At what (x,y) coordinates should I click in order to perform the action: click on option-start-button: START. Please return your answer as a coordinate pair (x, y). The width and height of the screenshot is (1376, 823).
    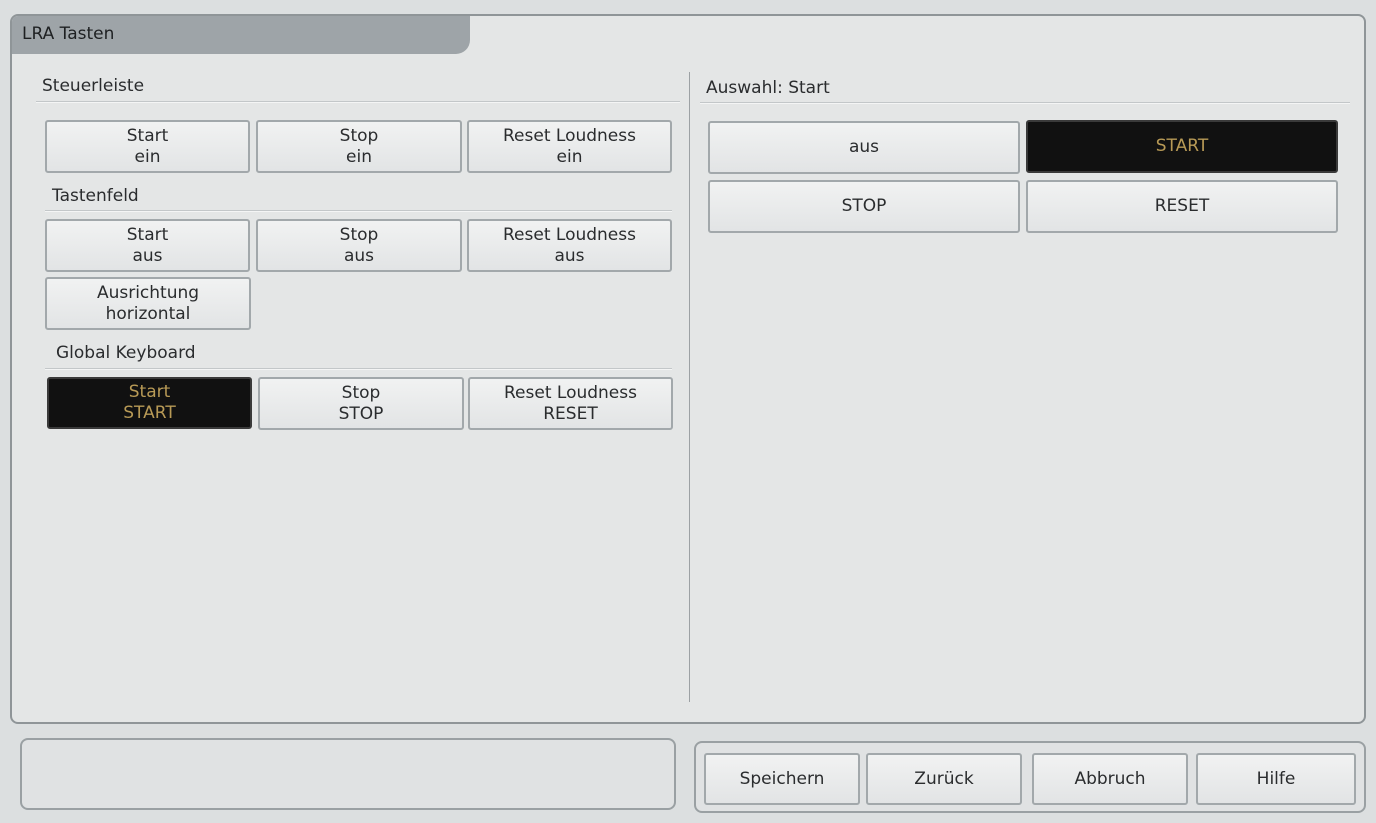
    Looking at the image, I should click on (1182, 146).